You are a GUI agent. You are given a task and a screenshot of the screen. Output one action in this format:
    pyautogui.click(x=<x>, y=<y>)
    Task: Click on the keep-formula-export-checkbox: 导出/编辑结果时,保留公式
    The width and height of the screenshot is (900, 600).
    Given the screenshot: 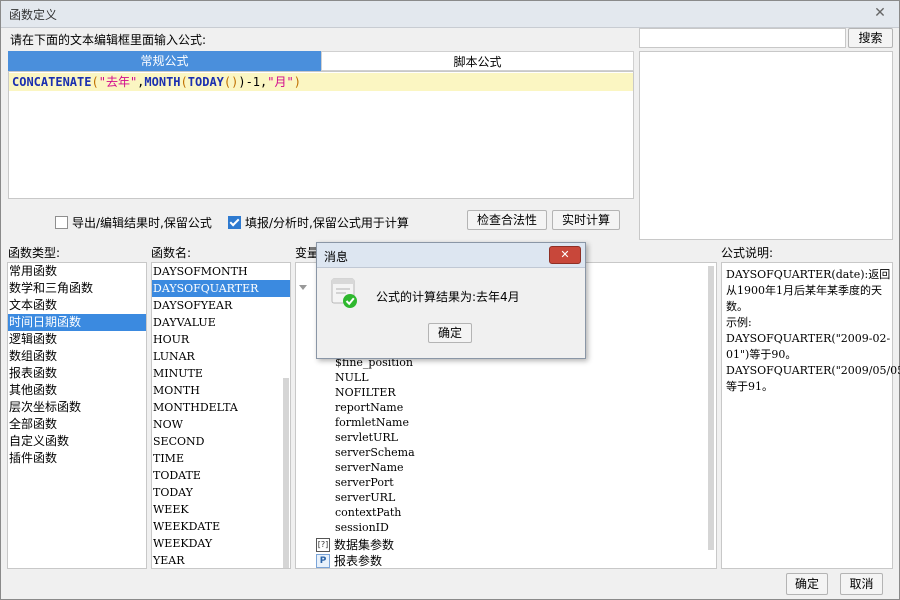 What is the action you would take?
    pyautogui.click(x=133, y=222)
    